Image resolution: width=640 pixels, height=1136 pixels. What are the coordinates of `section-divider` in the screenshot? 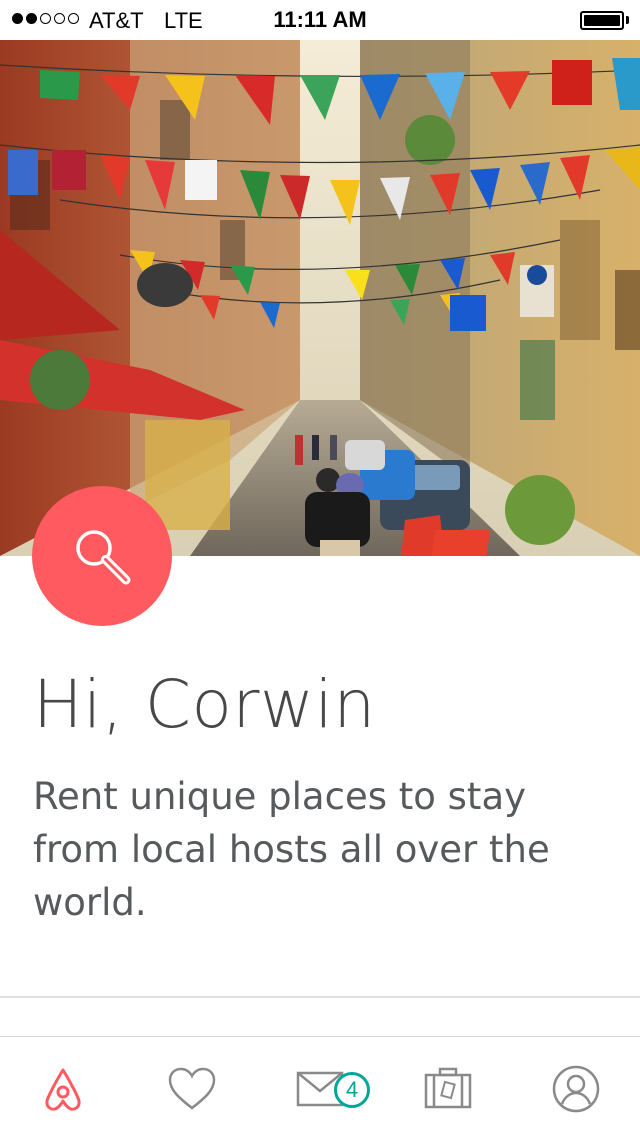 It's located at (320, 997).